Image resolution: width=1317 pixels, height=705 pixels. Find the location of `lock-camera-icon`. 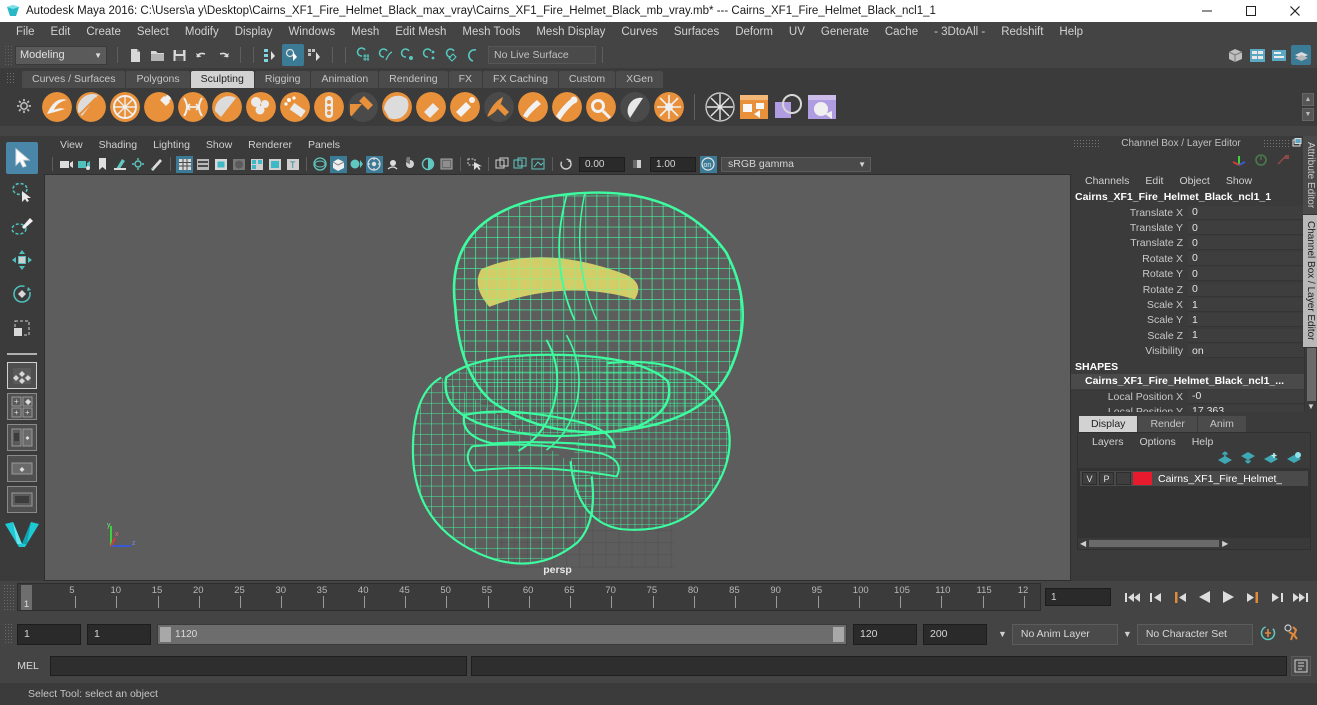

lock-camera-icon is located at coordinates (84, 164).